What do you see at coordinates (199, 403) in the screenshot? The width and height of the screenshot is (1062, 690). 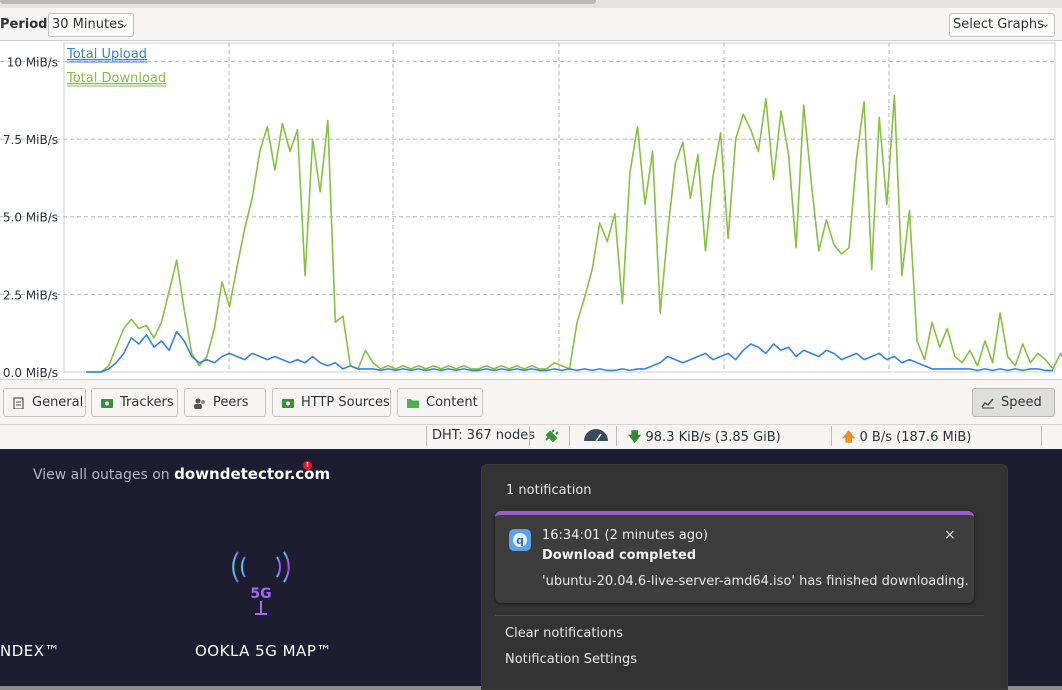 I see `peers-icon` at bounding box center [199, 403].